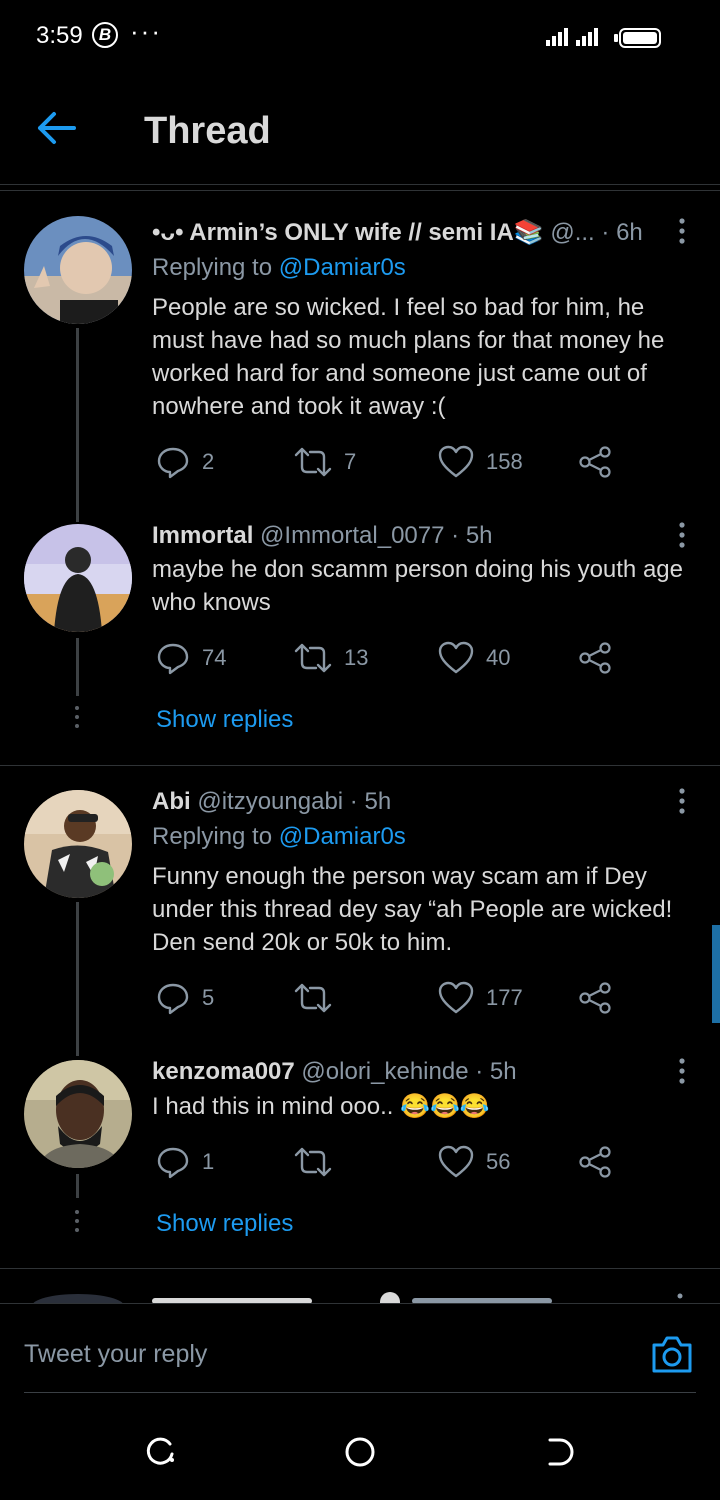 The height and width of the screenshot is (1500, 720). Describe the element at coordinates (504, 461) in the screenshot. I see `like-count: 158` at that location.